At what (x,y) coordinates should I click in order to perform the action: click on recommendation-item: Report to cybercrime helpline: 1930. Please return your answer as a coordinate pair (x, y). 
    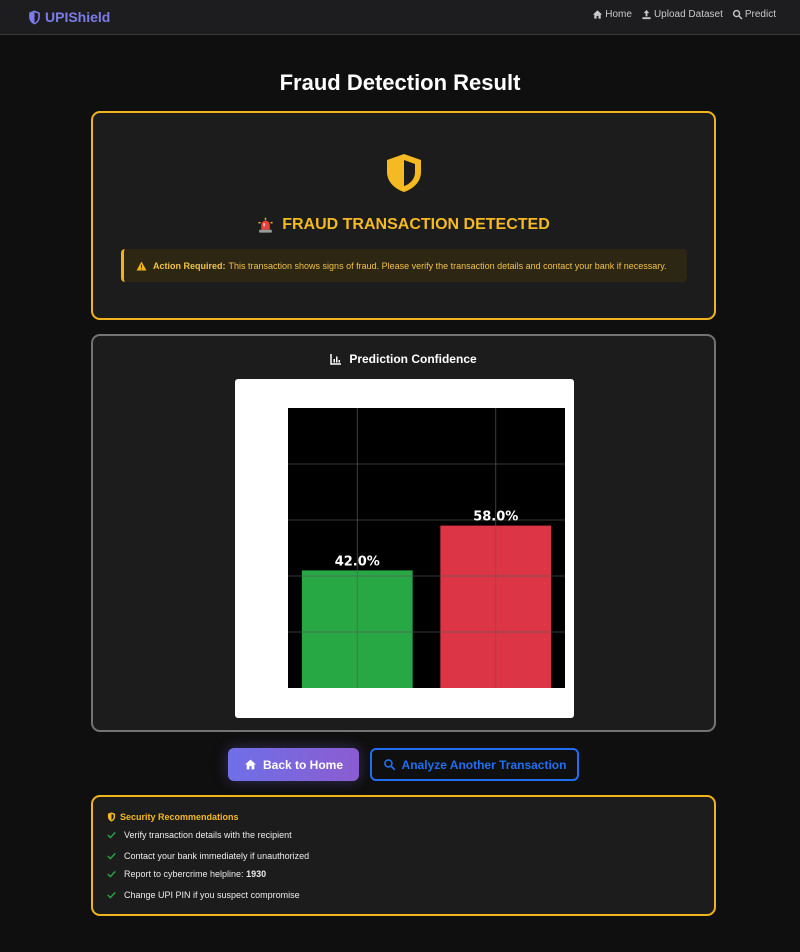
    Looking at the image, I should click on (186, 874).